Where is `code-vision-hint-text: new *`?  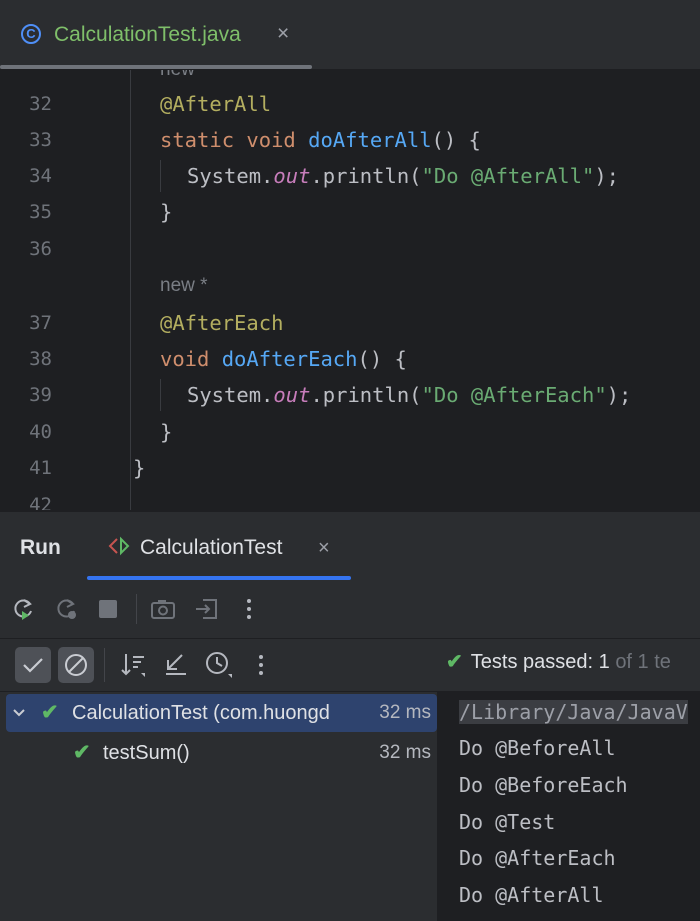
code-vision-hint-text: new * is located at coordinates (184, 286).